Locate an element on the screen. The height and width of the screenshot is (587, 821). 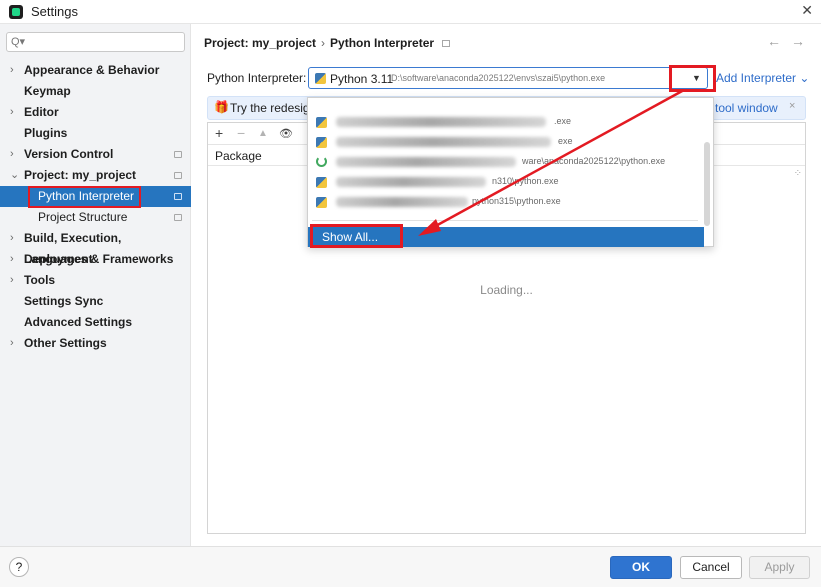
sidebar-item-label: Version Control is located at coordinates (69, 154).